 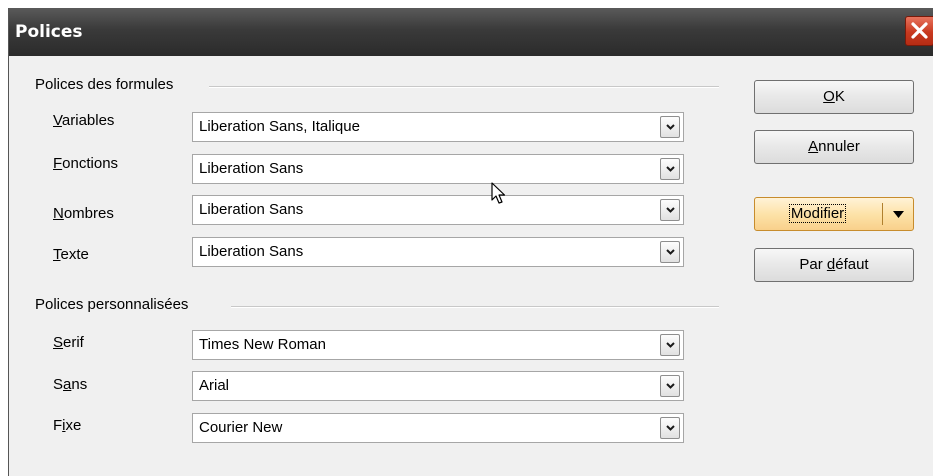 I want to click on functions-font-value: Liberation Sans, so click(x=251, y=168).